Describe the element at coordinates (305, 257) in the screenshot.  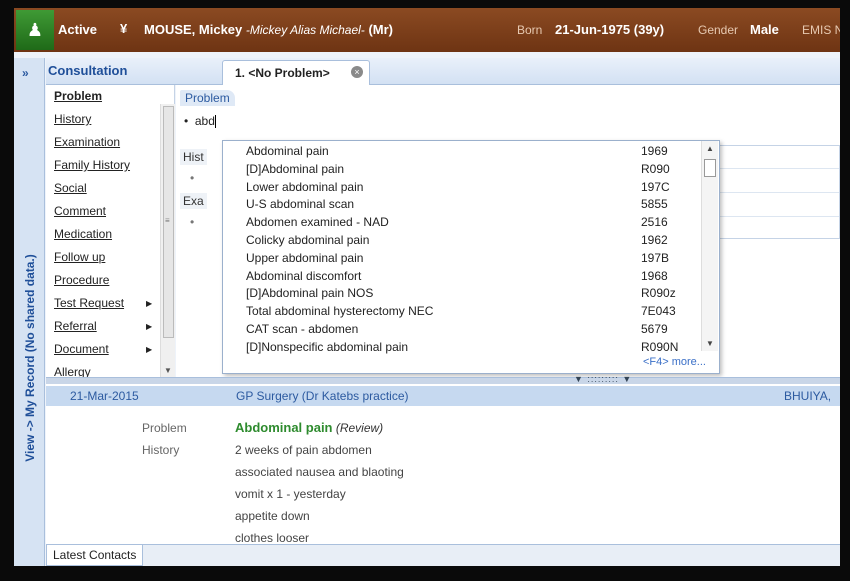
I see `suggestion-term: Upper abdominal pain` at that location.